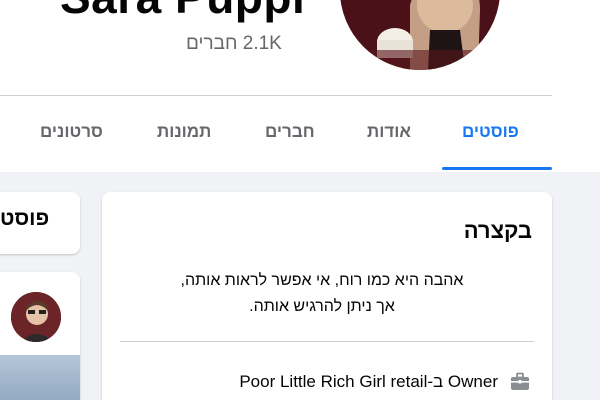 The height and width of the screenshot is (400, 600). What do you see at coordinates (497, 230) in the screenshot?
I see `intro-title: בקצרה` at bounding box center [497, 230].